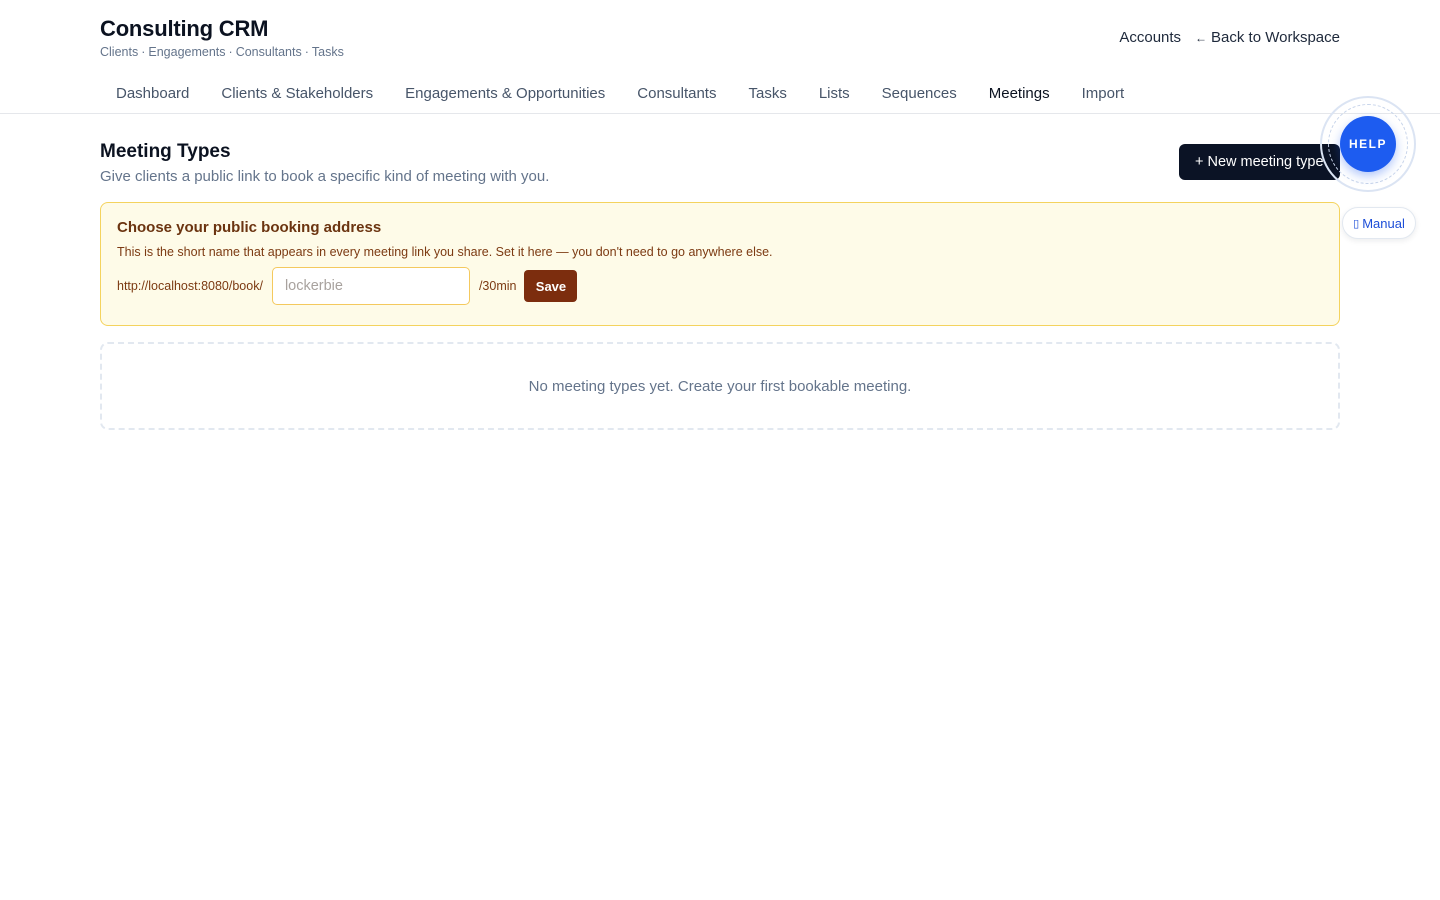  What do you see at coordinates (249, 227) in the screenshot?
I see `booking-card-title: Choose your public booking address` at bounding box center [249, 227].